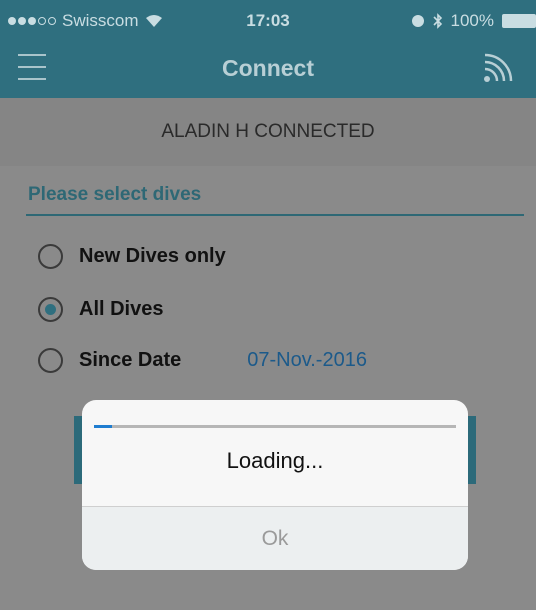 The width and height of the screenshot is (536, 610). I want to click on nav-bar: Connect, so click(268, 69).